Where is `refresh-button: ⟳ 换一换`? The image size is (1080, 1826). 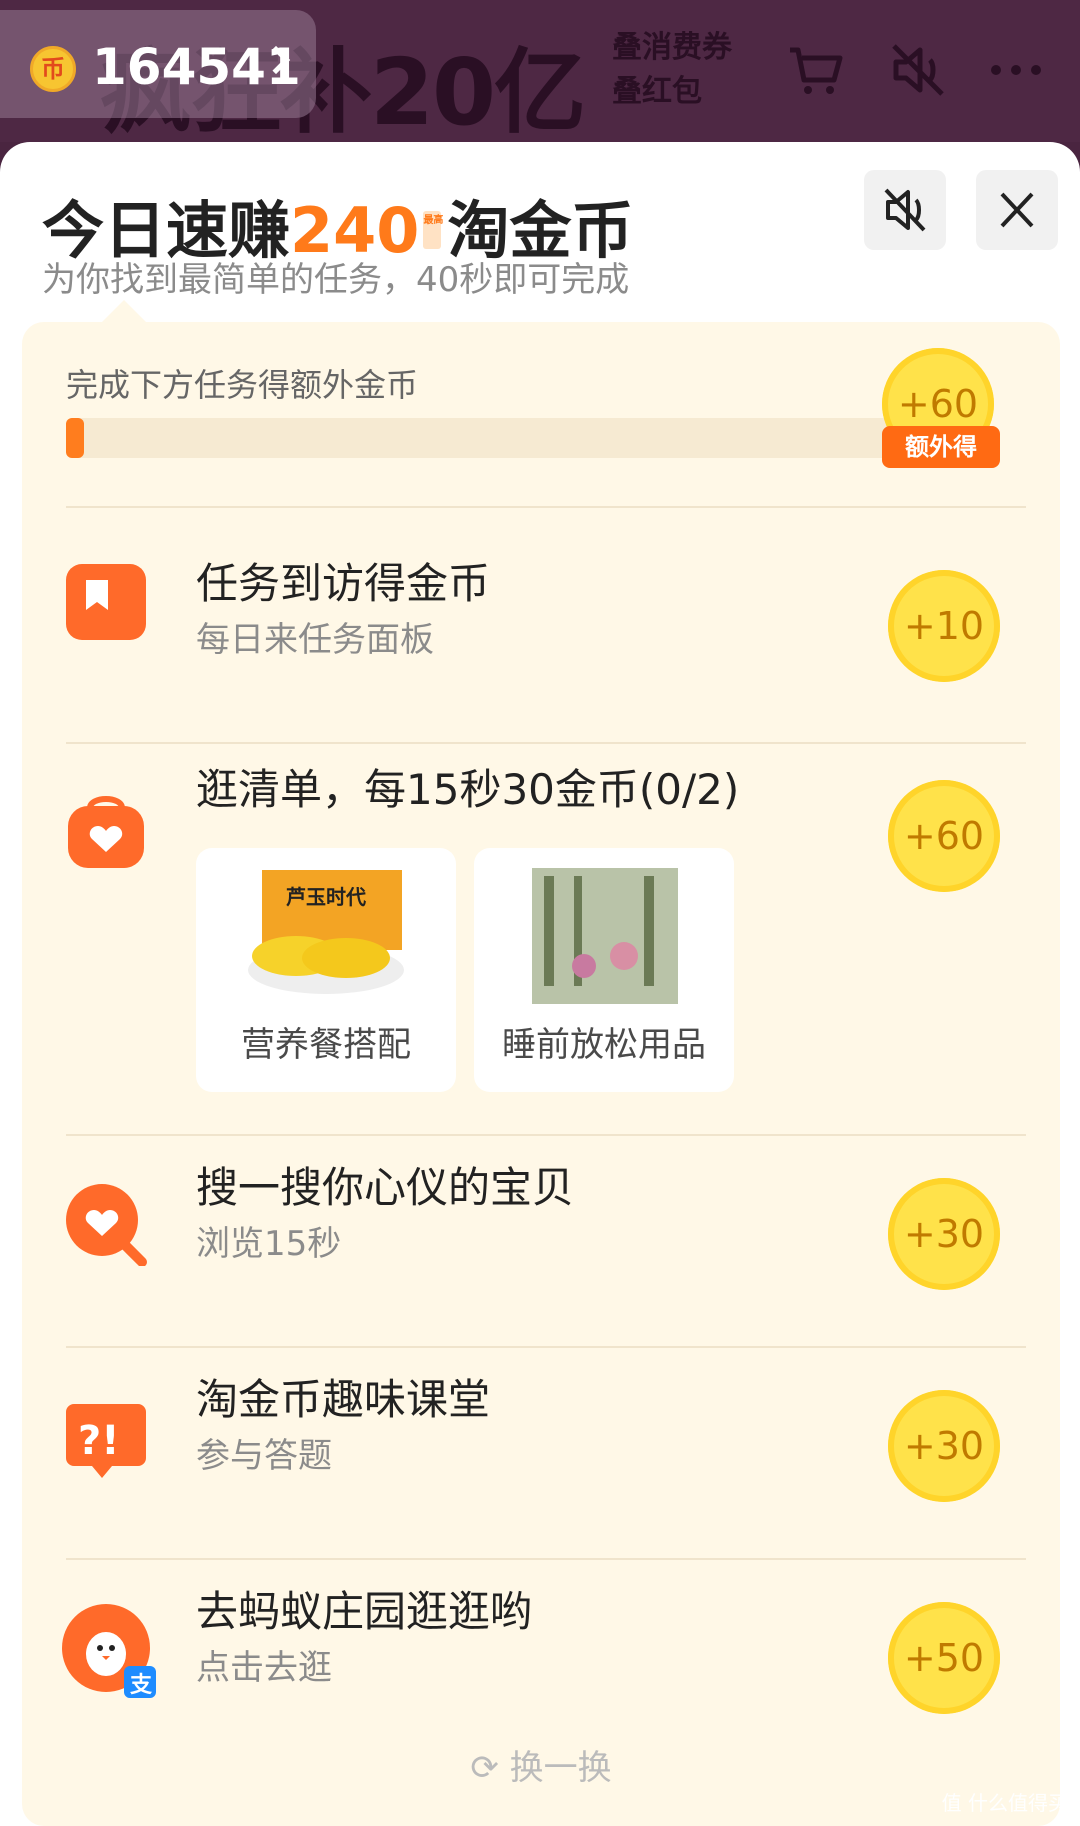
refresh-button: ⟳ 换一换 is located at coordinates (541, 1764).